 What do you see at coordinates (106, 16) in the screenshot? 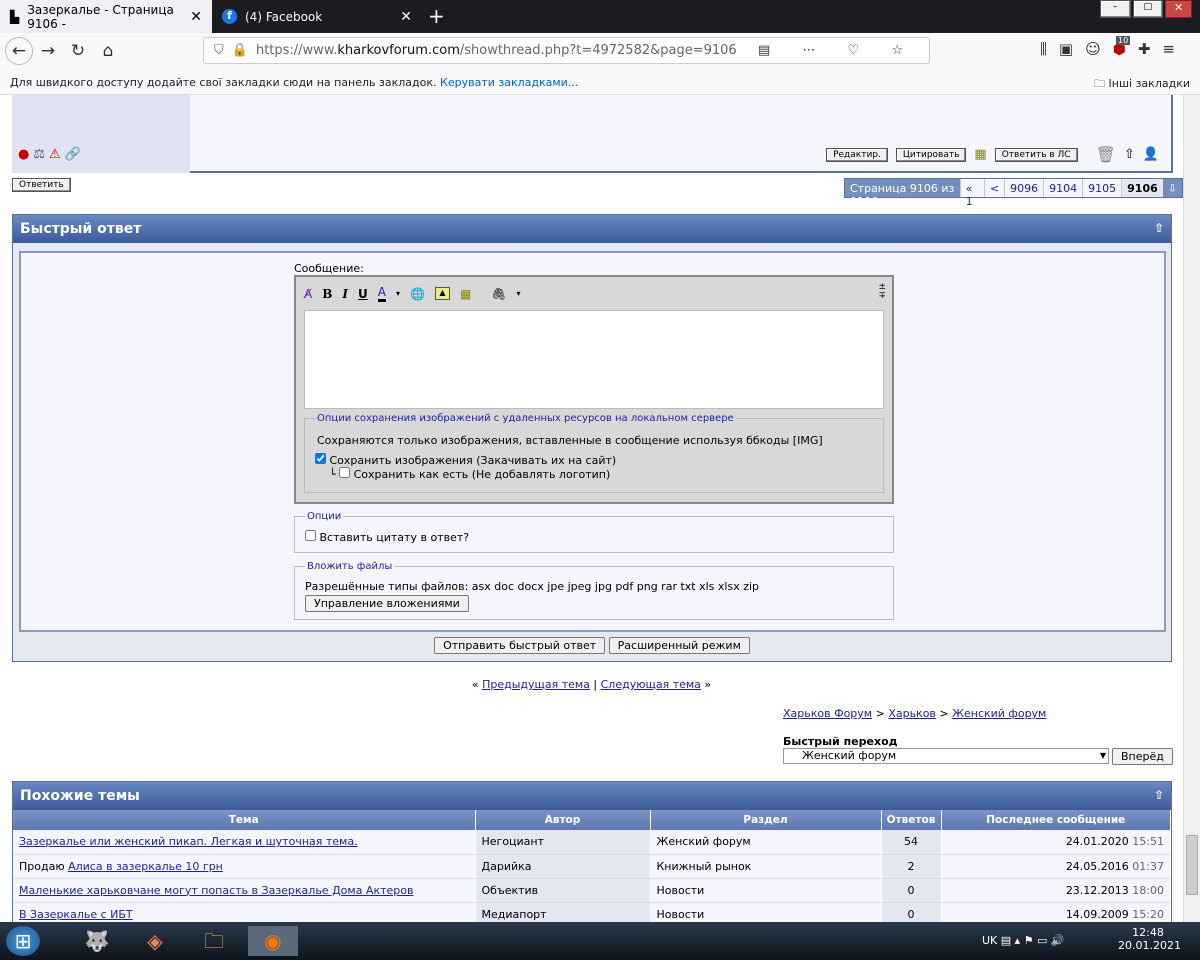
I see `tab-zazerkalie: ▙ Зазеркалье - Страница 9106 - ✕` at bounding box center [106, 16].